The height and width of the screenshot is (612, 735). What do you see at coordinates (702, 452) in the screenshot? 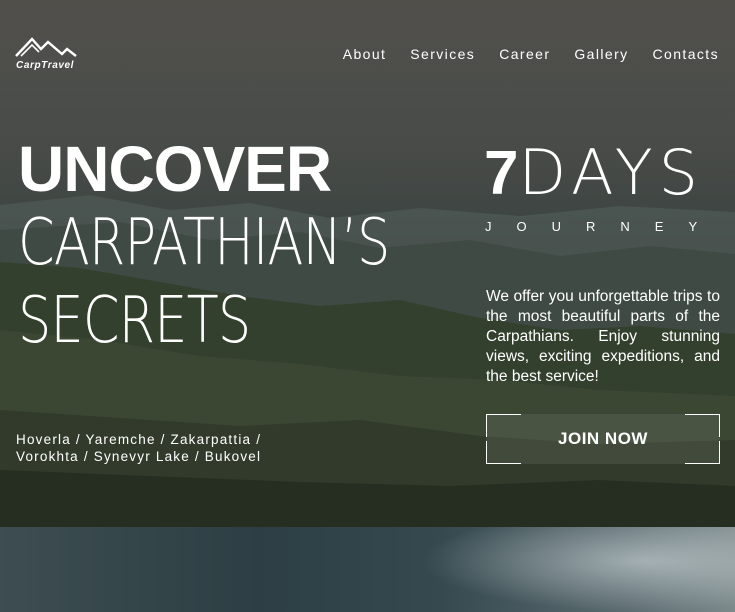
I see `button-corner-bottom-right` at bounding box center [702, 452].